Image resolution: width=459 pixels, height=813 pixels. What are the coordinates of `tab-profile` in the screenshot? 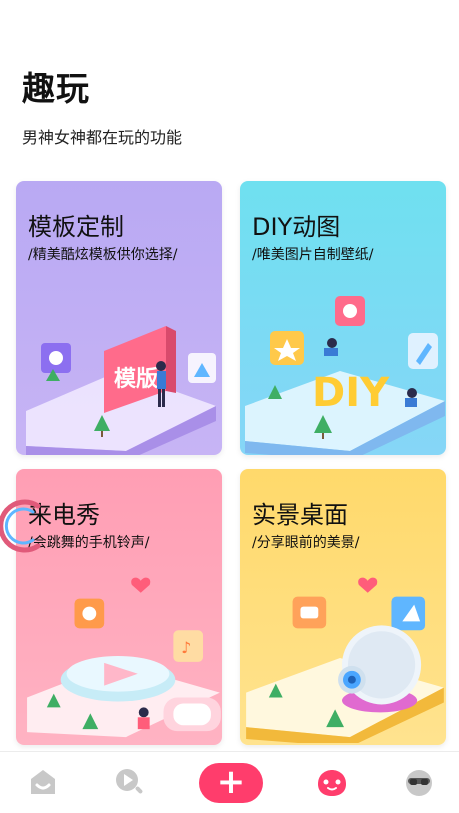 It's located at (419, 782).